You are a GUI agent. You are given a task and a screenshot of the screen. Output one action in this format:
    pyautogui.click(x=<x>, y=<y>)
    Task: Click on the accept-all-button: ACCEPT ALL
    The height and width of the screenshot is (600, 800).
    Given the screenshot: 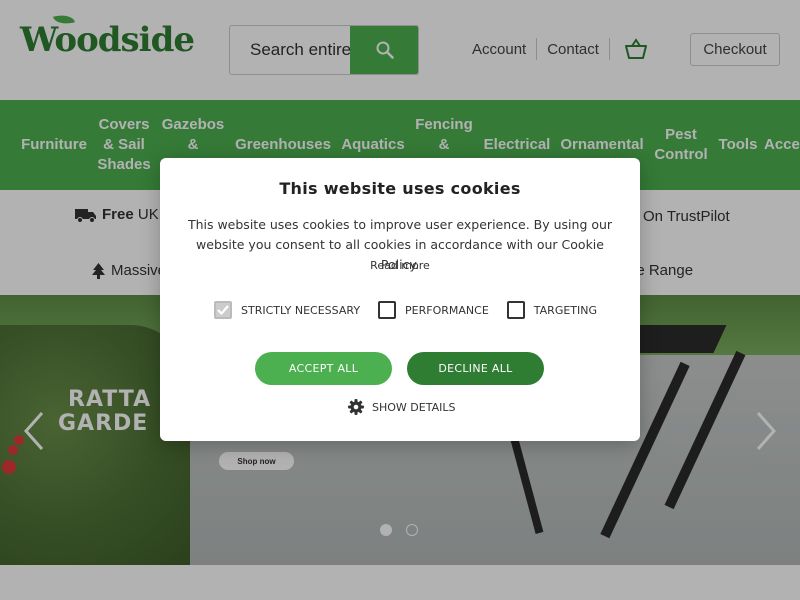 What is the action you would take?
    pyautogui.click(x=323, y=368)
    